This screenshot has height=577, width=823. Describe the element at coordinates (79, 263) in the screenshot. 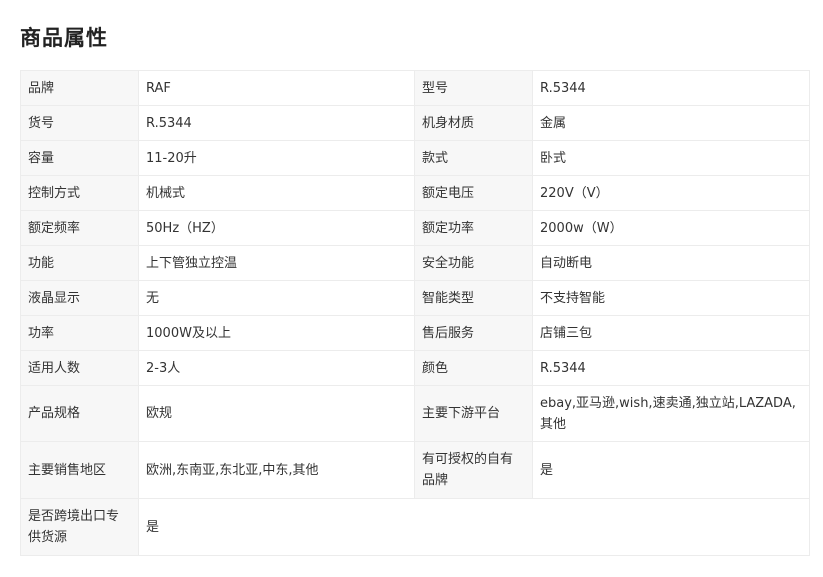

I see `attribute-name: 功能` at that location.